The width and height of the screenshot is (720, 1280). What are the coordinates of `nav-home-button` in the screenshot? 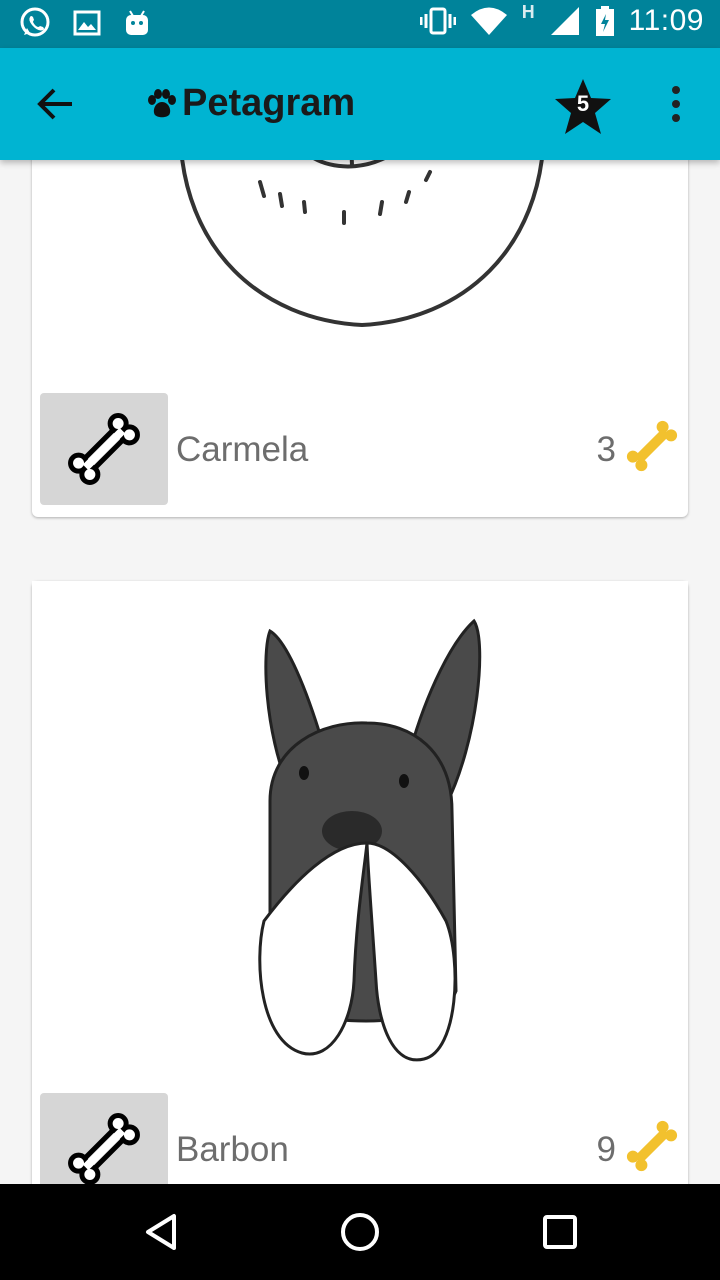 It's located at (360, 1232).